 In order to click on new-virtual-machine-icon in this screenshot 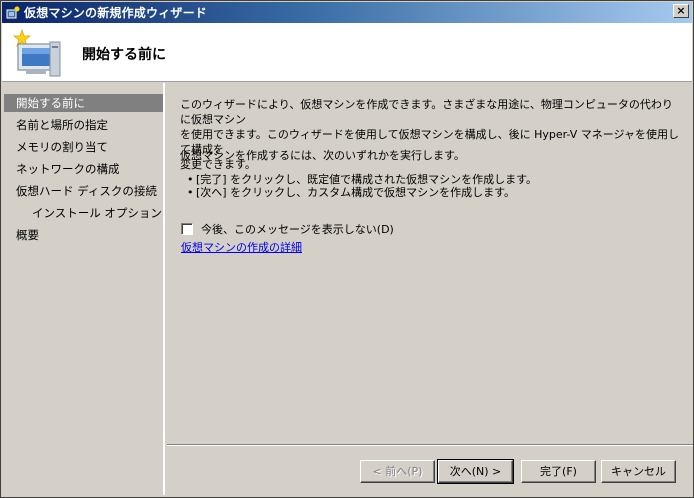, I will do `click(36, 53)`.